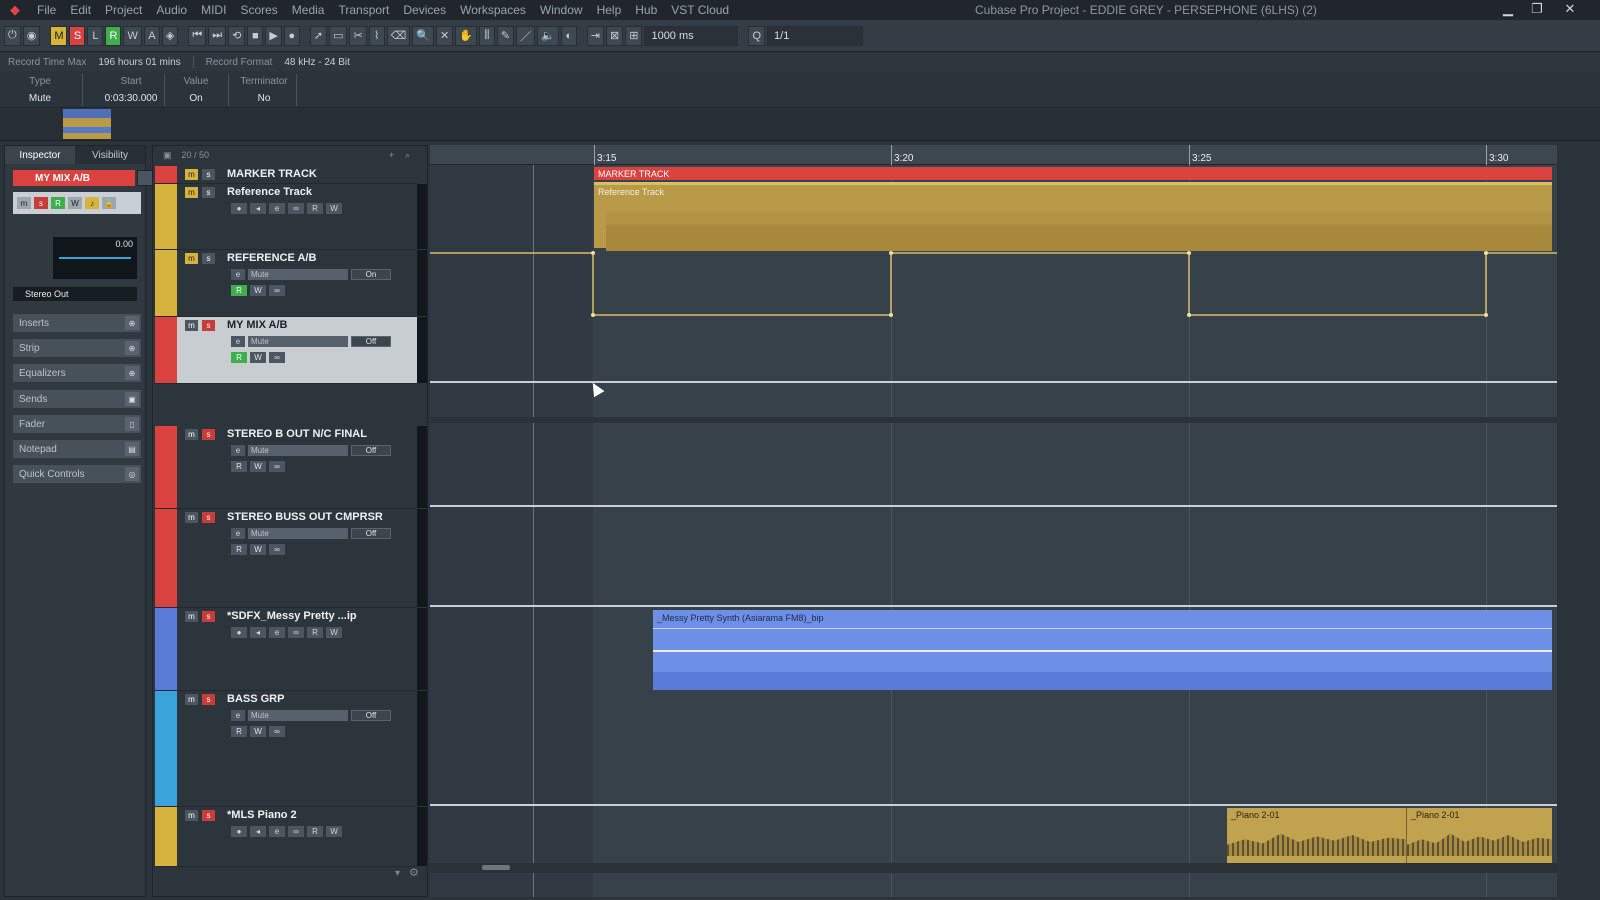  I want to click on go-to-start-icon: ⏮, so click(197, 35).